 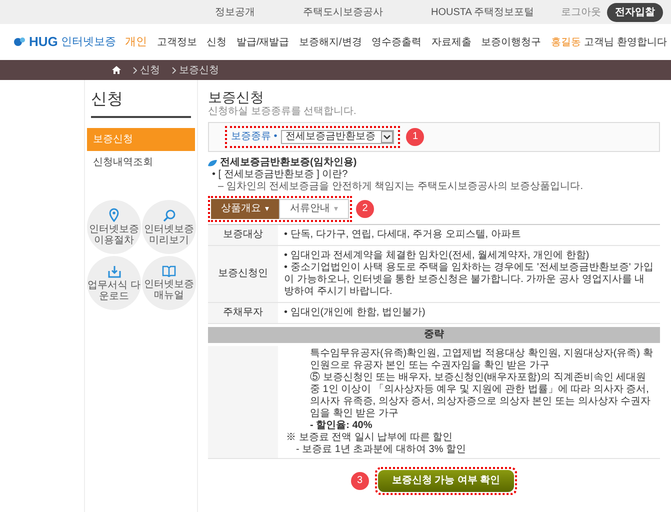 What do you see at coordinates (263, 42) in the screenshot?
I see `nav-link: 발급/재발급` at bounding box center [263, 42].